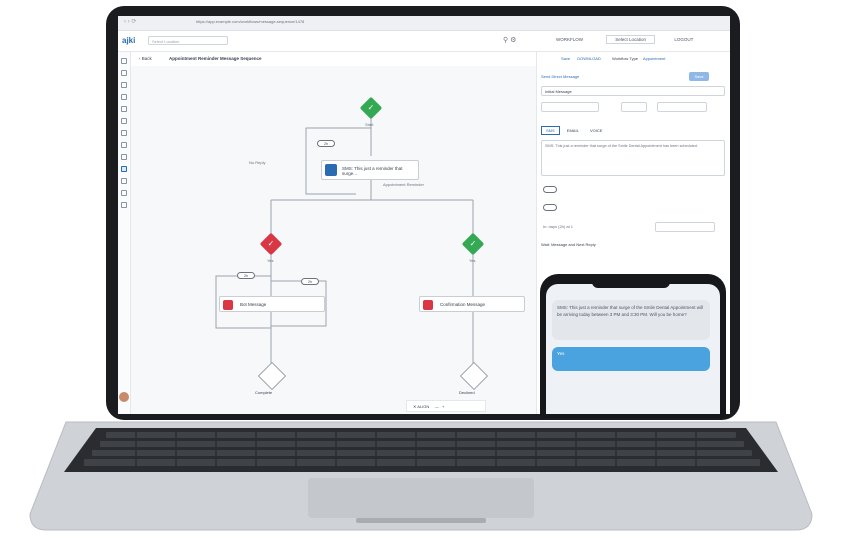 The image size is (842, 540). What do you see at coordinates (124, 61) in the screenshot?
I see `home-icon` at bounding box center [124, 61].